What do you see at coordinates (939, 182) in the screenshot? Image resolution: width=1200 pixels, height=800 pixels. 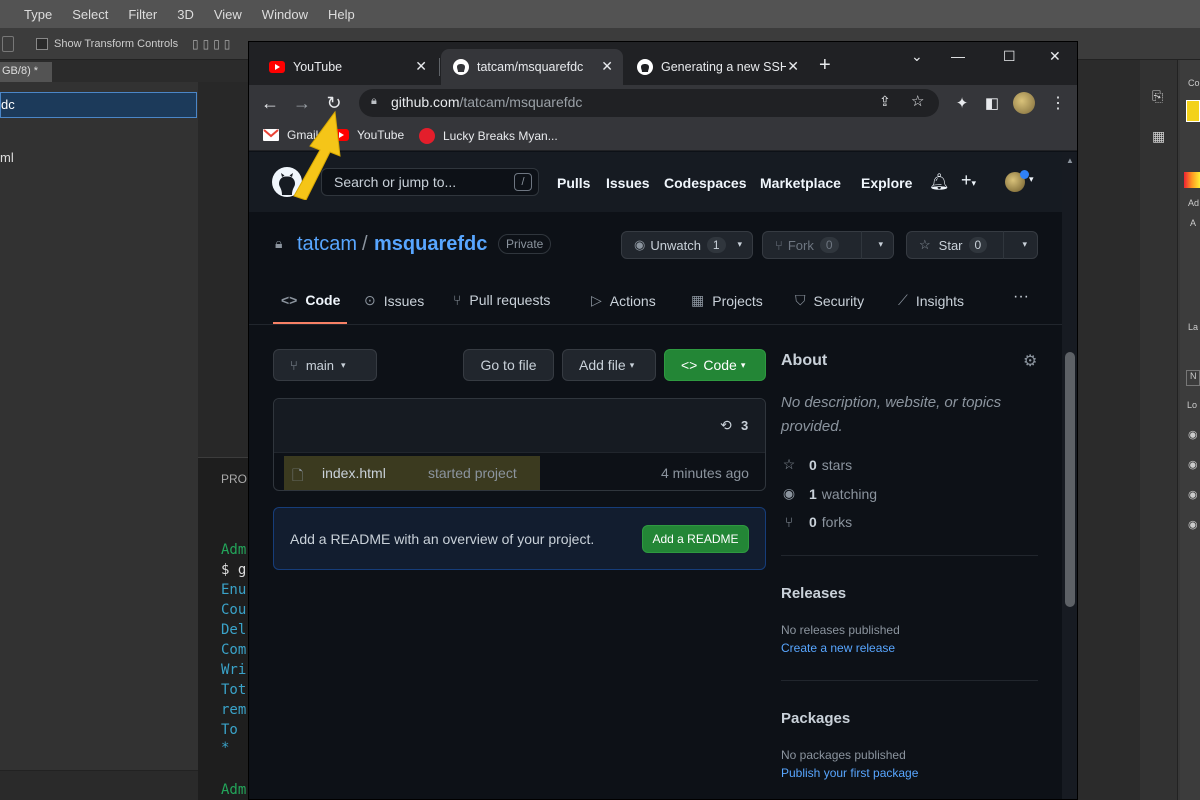 I see `notification-bell-icon: 🔔︎` at bounding box center [939, 182].